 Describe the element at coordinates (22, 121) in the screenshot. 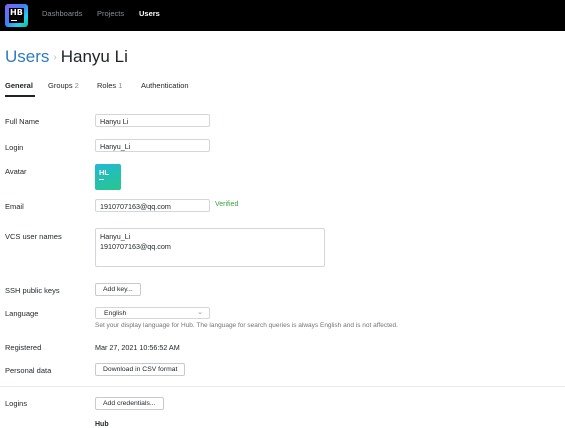

I see `full-name-label: Full Name` at that location.